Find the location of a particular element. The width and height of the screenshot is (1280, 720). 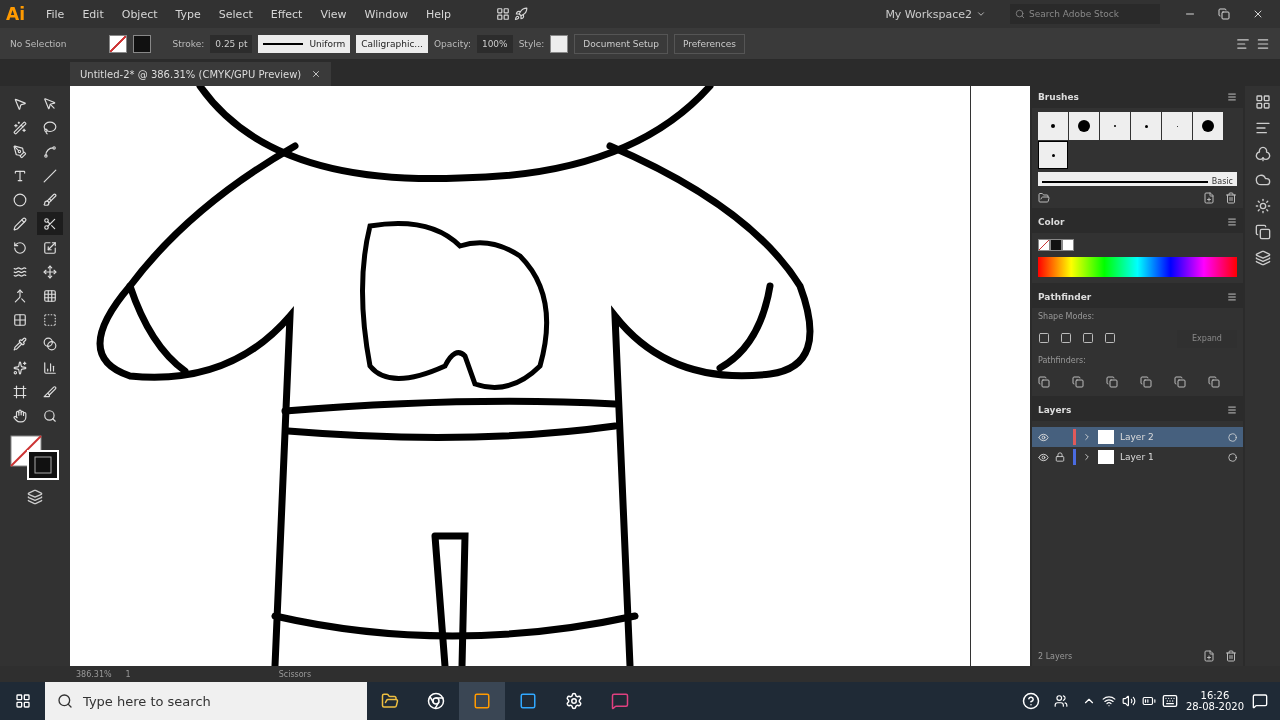

line-icon is located at coordinates (50, 175).